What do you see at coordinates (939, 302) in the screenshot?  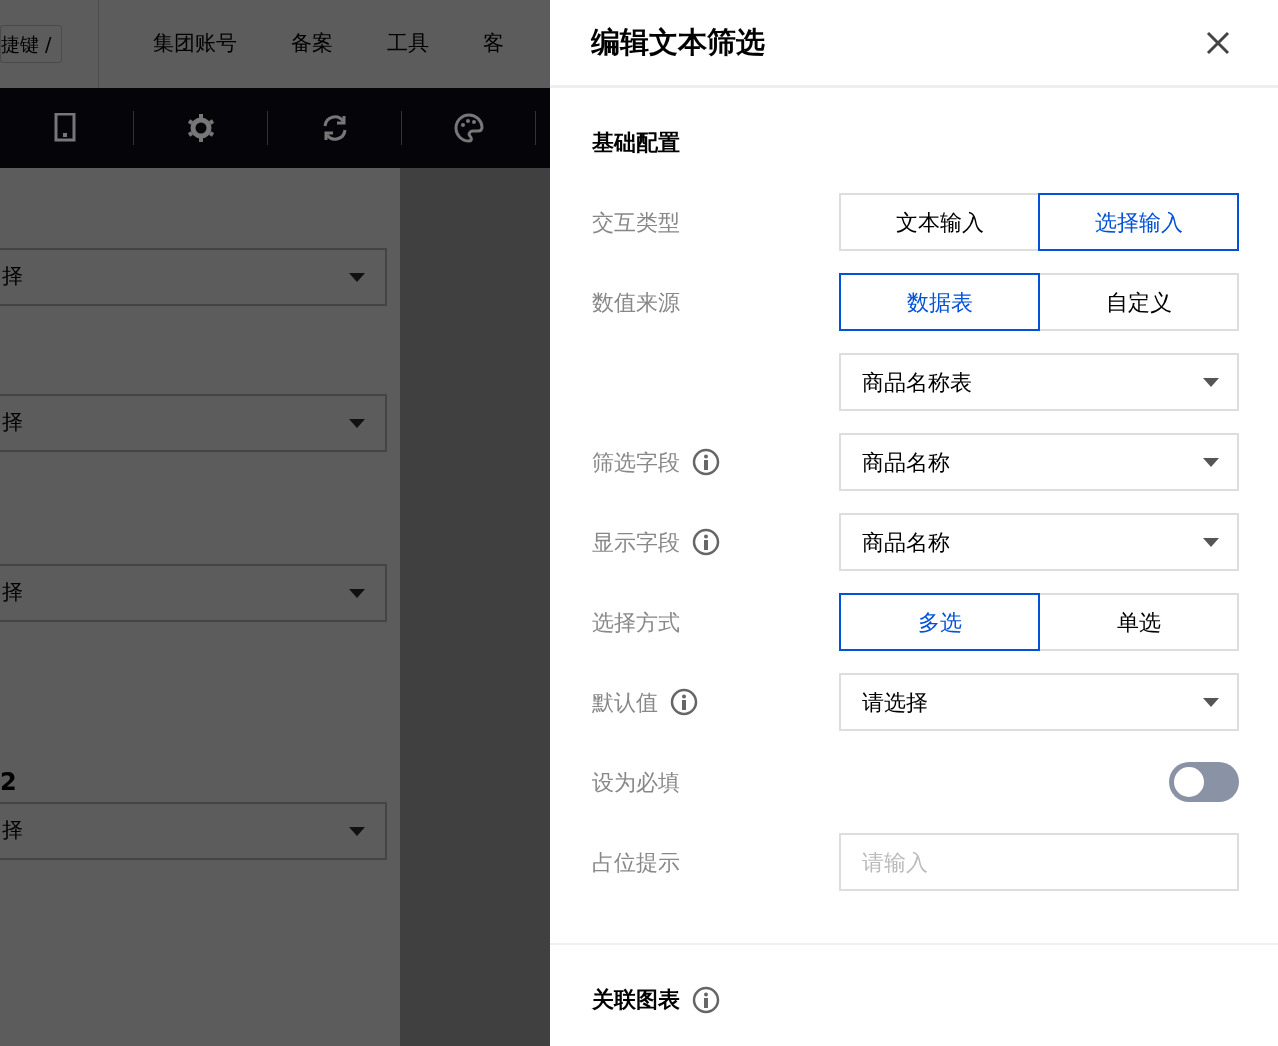 I see `segment-option: 数据表` at bounding box center [939, 302].